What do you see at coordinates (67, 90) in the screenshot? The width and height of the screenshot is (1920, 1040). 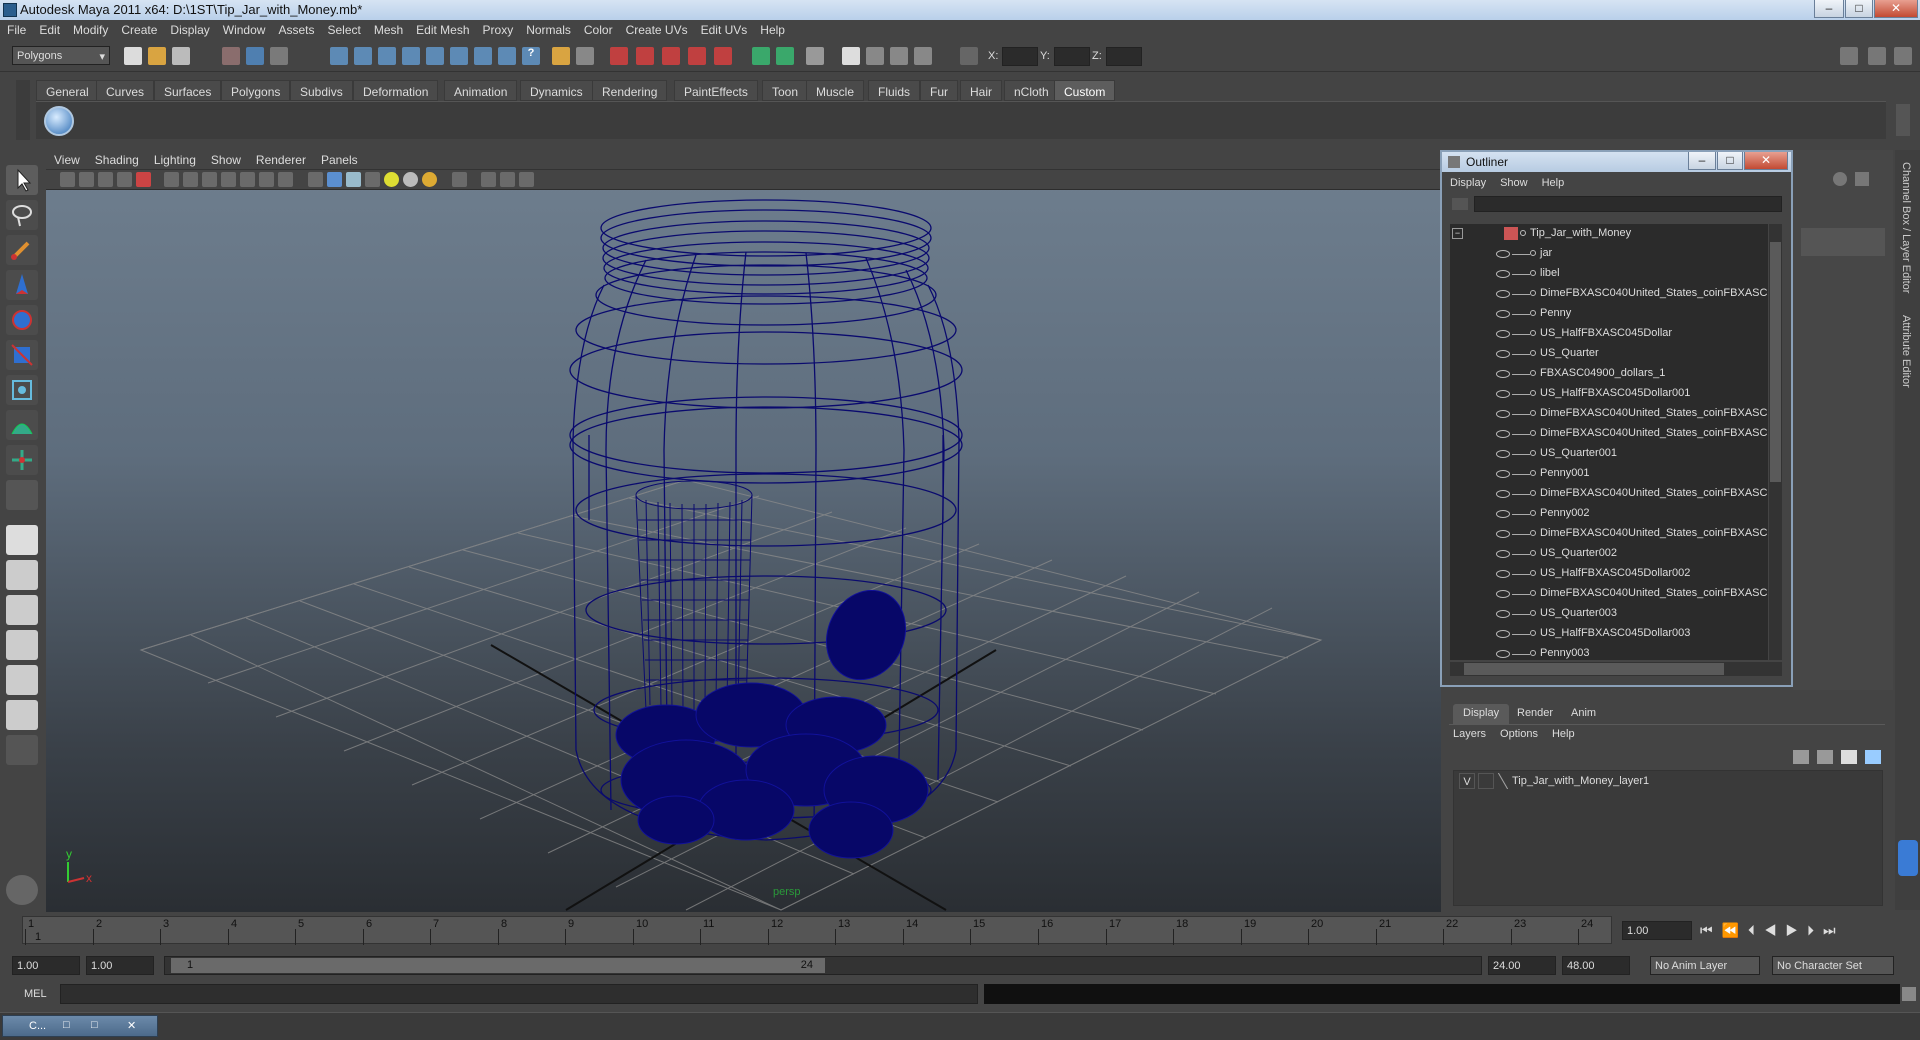 I see `shelf-tab-general: General` at bounding box center [67, 90].